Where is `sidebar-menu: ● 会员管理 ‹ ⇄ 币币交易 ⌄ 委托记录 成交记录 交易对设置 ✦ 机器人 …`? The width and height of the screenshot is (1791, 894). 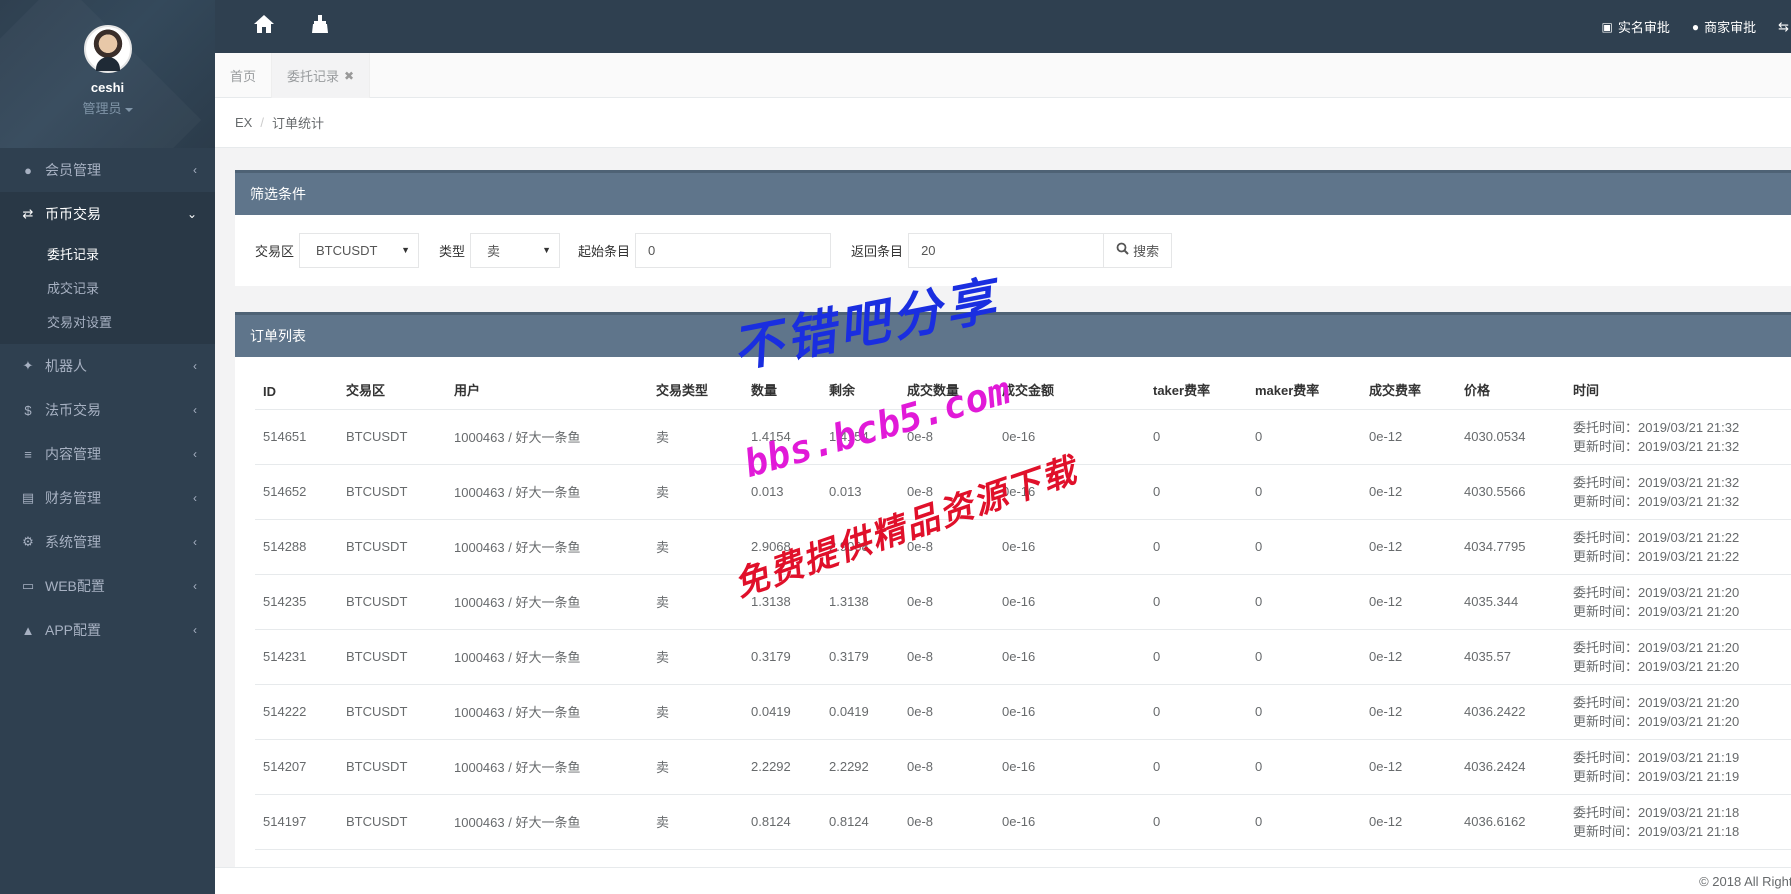
sidebar-menu: ● 会员管理 ‹ ⇄ 币币交易 ⌄ 委托记录 成交记录 交易对设置 ✦ 机器人 … is located at coordinates (107, 400).